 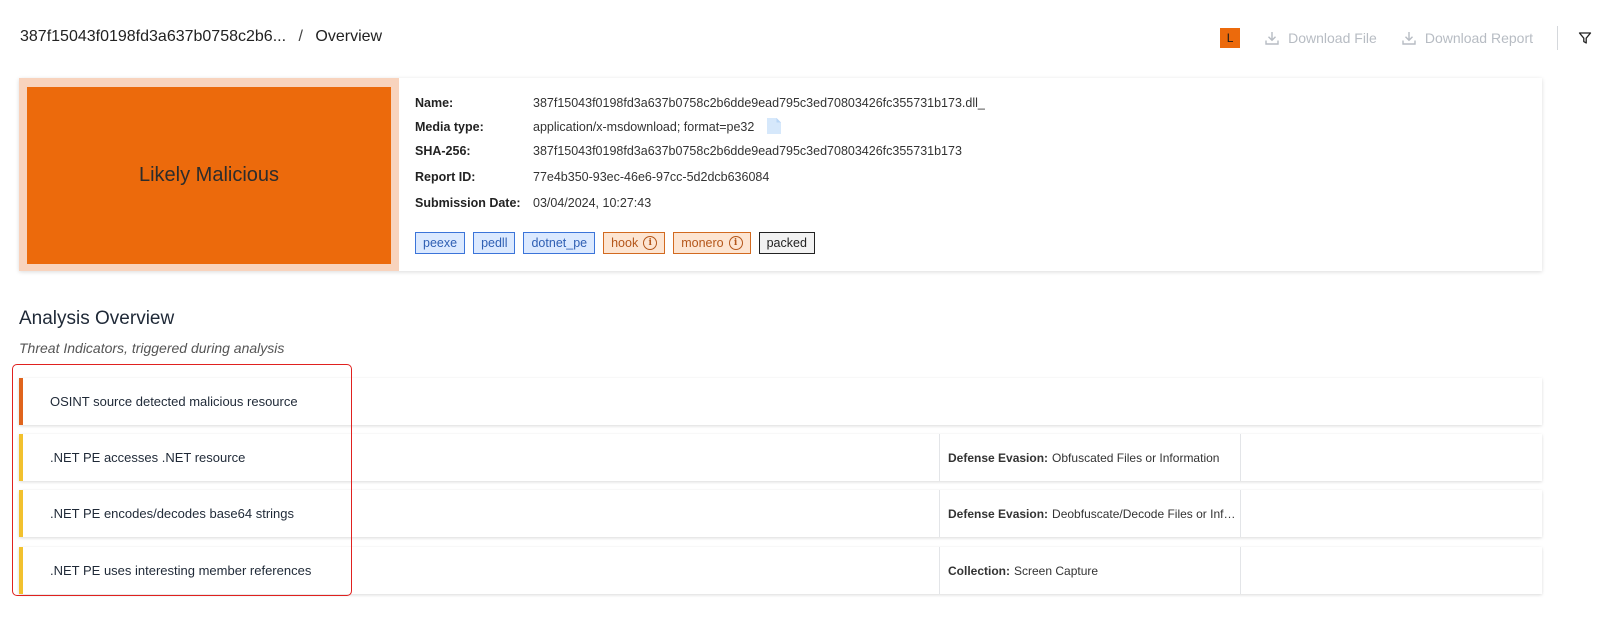 I want to click on tag-label: pedll, so click(x=494, y=243).